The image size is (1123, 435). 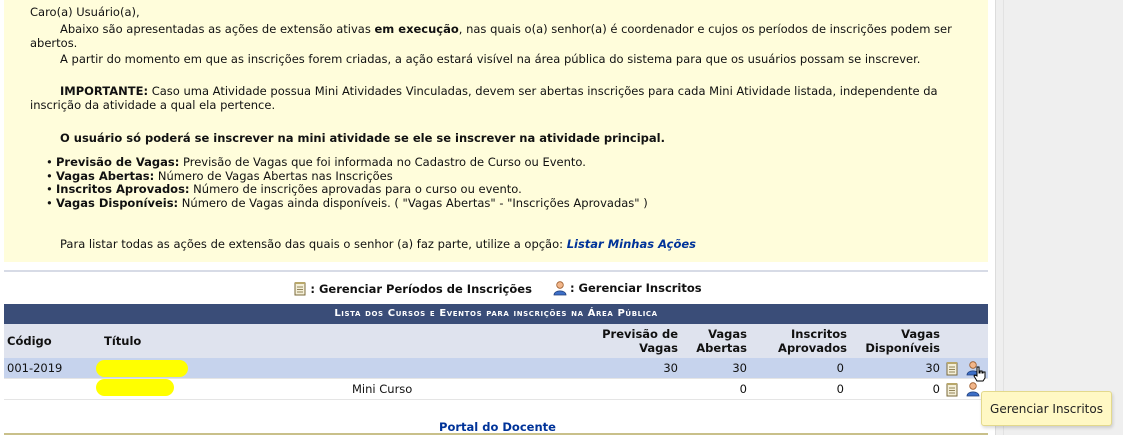 I want to click on cell-disponiveis: 0, so click(x=936, y=389).